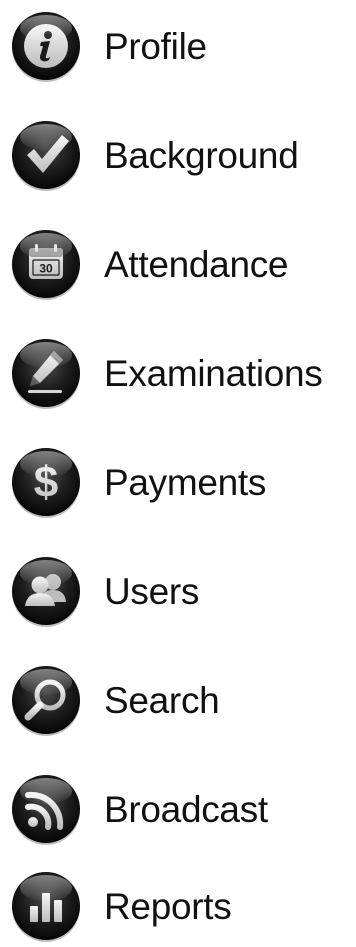  I want to click on menu-item-payments: $ Payments, so click(178, 482).